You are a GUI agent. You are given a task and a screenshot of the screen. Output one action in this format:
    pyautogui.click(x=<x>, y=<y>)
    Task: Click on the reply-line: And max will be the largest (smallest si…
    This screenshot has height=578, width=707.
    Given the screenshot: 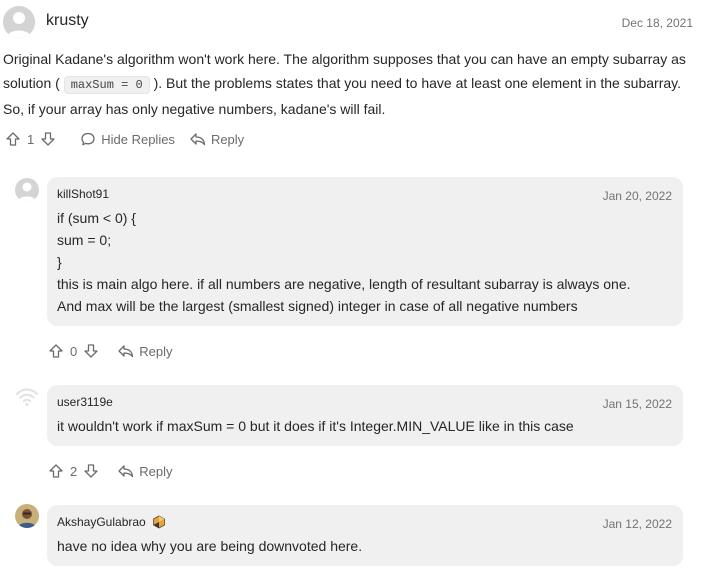 What is the action you would take?
    pyautogui.click(x=317, y=306)
    